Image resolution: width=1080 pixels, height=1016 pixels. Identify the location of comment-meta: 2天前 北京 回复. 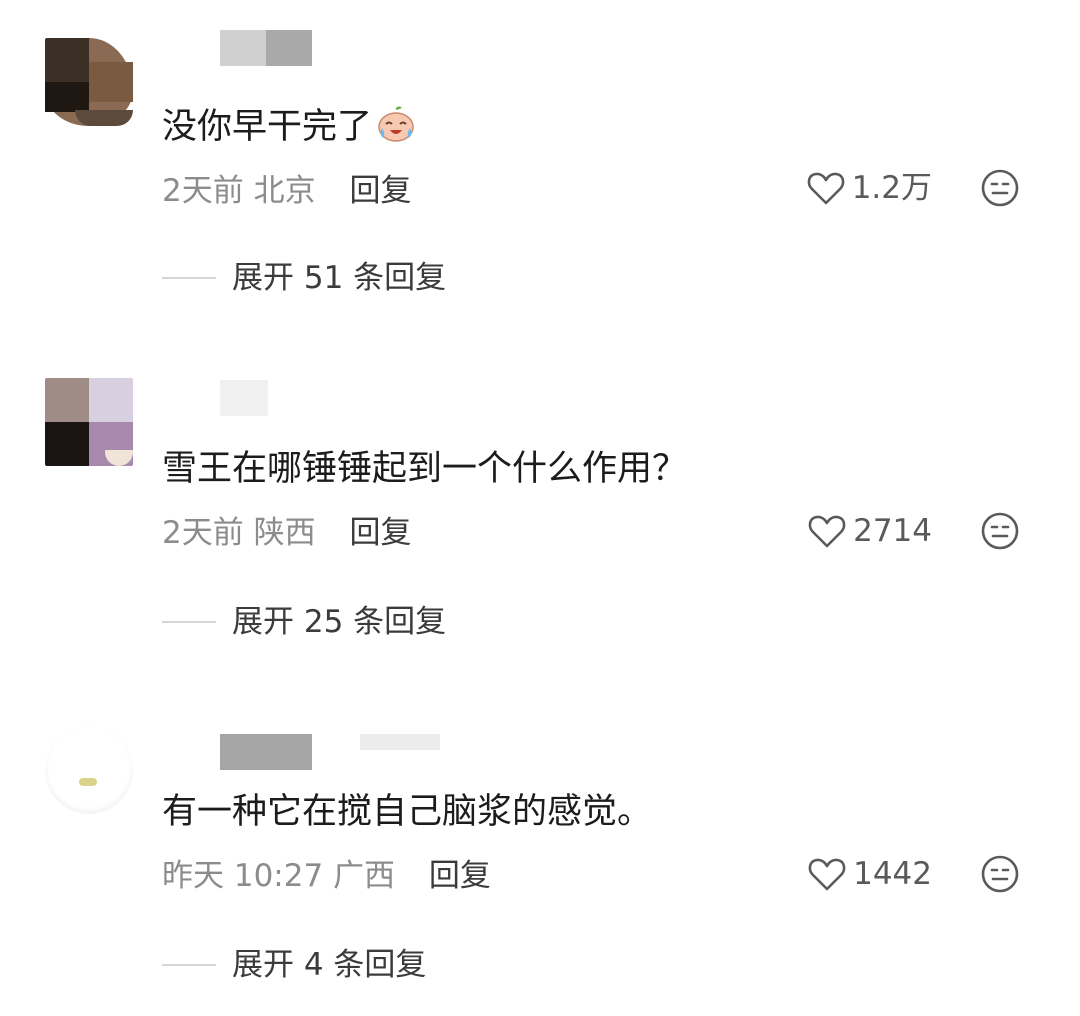
(286, 191).